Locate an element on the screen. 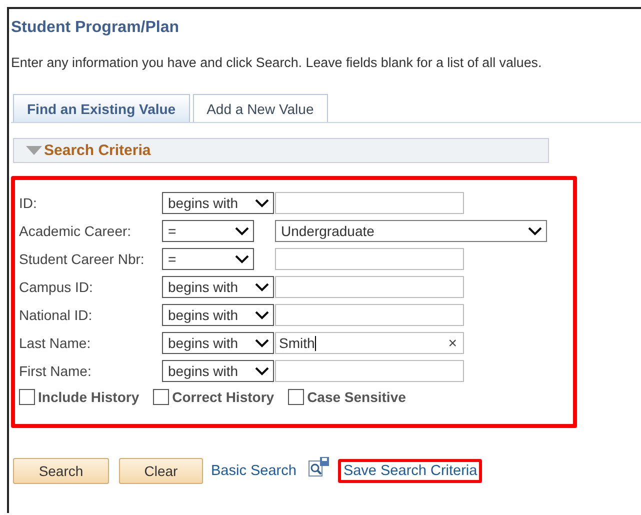  instructions: Enter any information you have and click Search. Leave fields blank for a list of all values. is located at coordinates (277, 62).